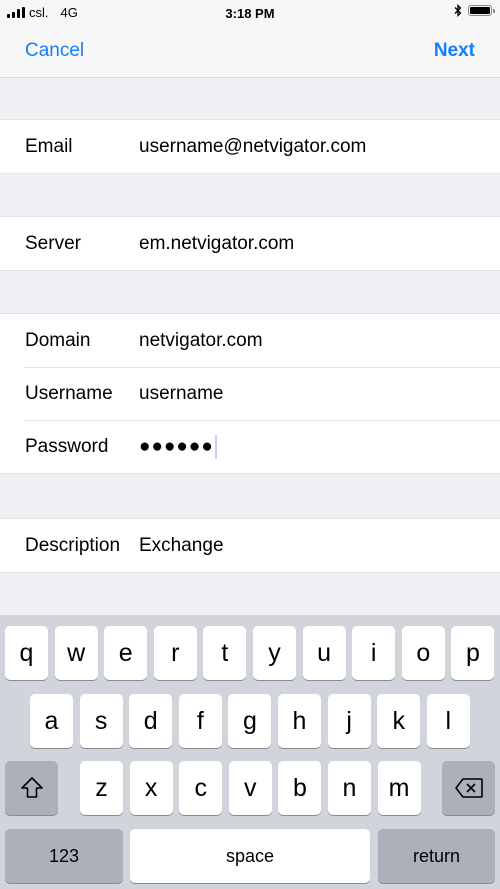 This screenshot has width=500, height=889. What do you see at coordinates (126, 653) in the screenshot?
I see `key-e: e` at bounding box center [126, 653].